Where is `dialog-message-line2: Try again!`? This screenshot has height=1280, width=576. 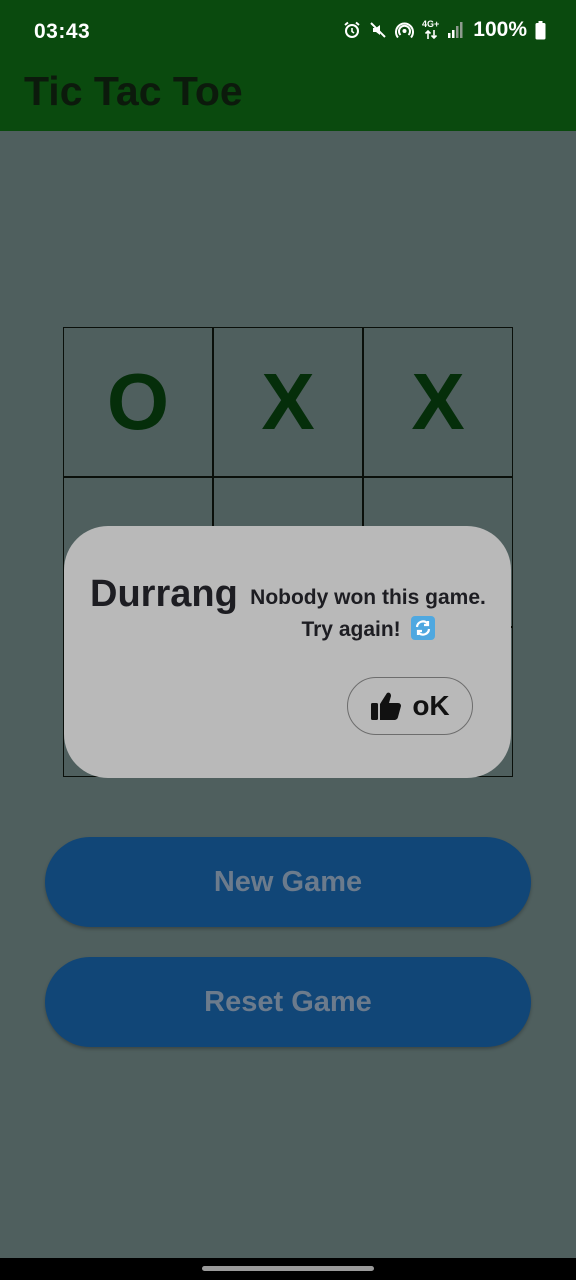 dialog-message-line2: Try again! is located at coordinates (351, 629).